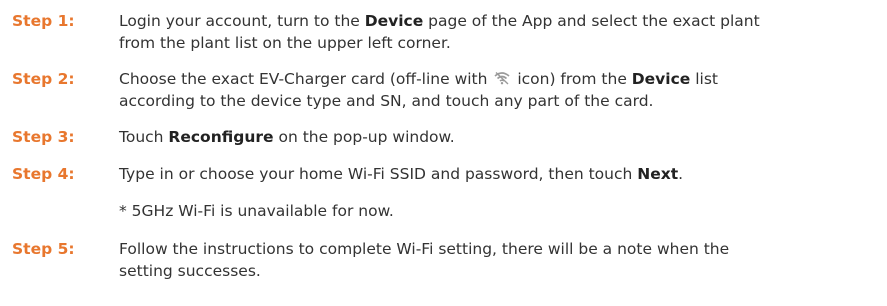 The height and width of the screenshot is (306, 887). Describe the element at coordinates (502, 77) in the screenshot. I see `wifi-off-icon` at that location.